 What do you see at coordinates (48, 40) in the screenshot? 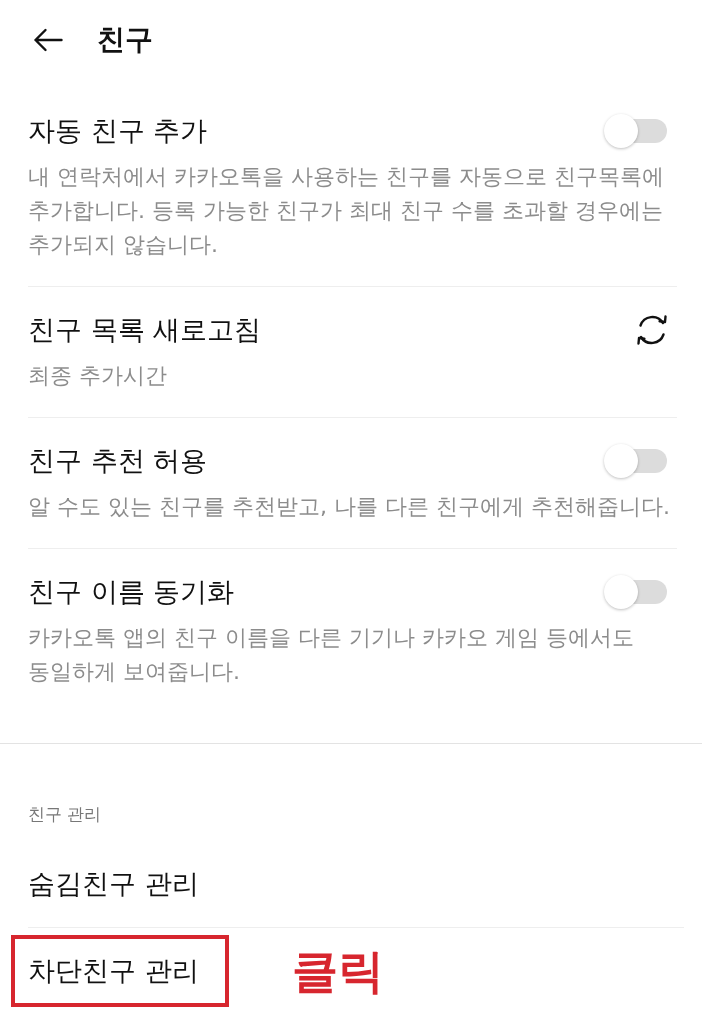
I see `back-icon` at bounding box center [48, 40].